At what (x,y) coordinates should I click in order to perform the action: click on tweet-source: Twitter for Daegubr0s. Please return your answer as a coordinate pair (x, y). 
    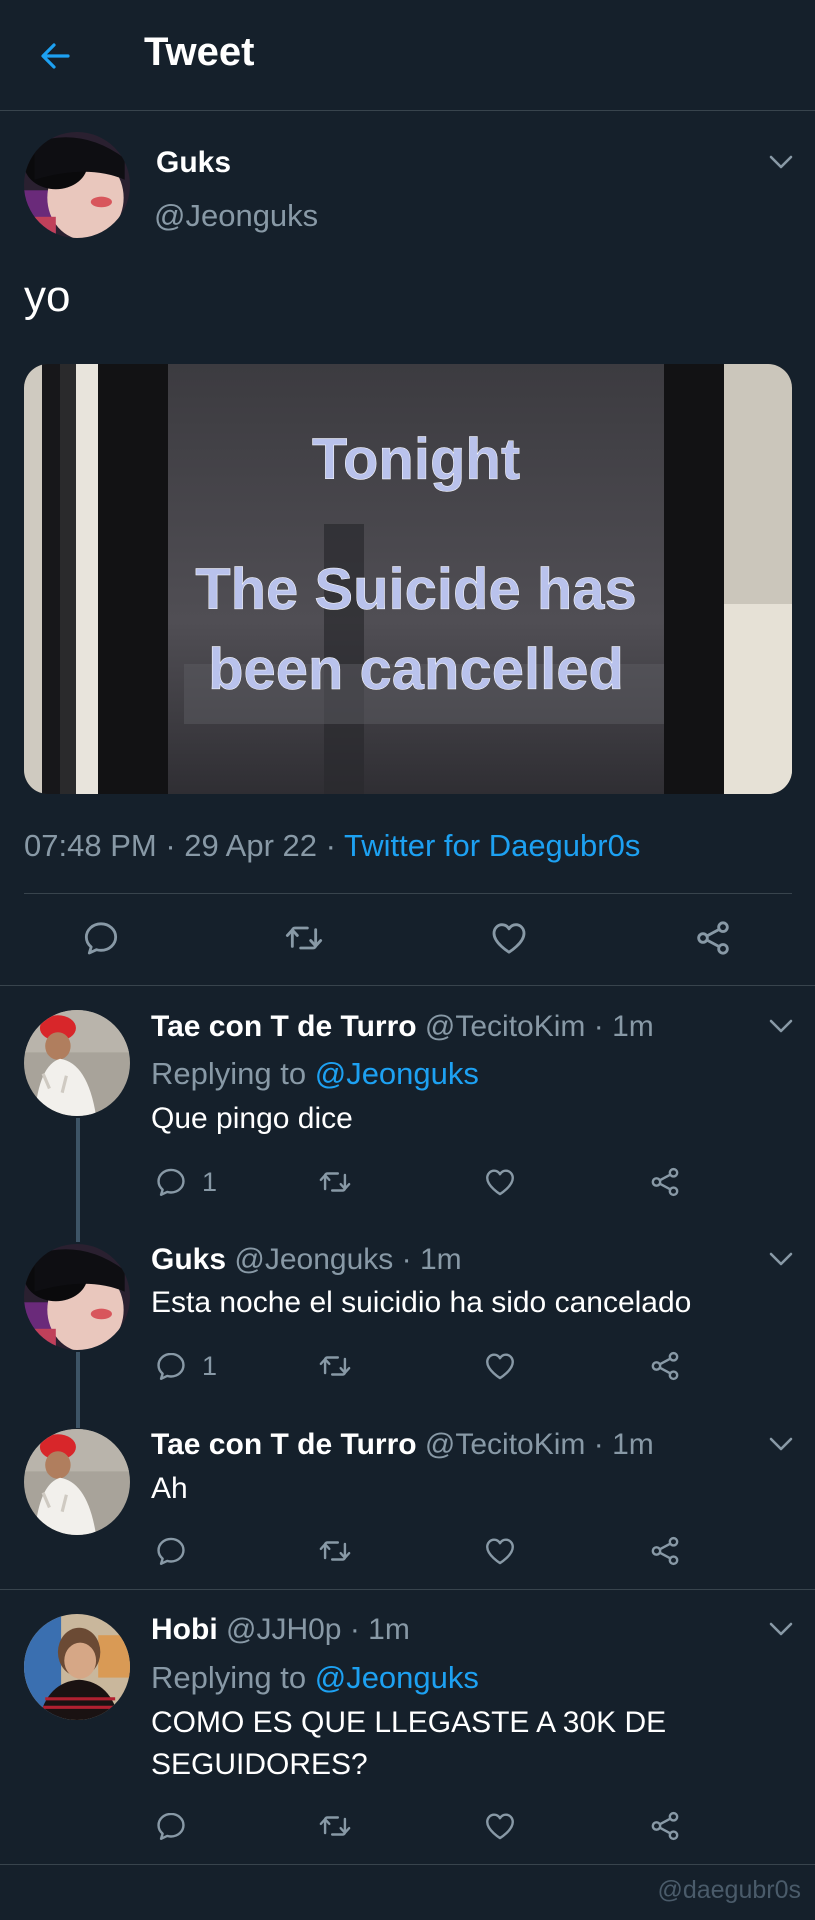
    Looking at the image, I should click on (492, 845).